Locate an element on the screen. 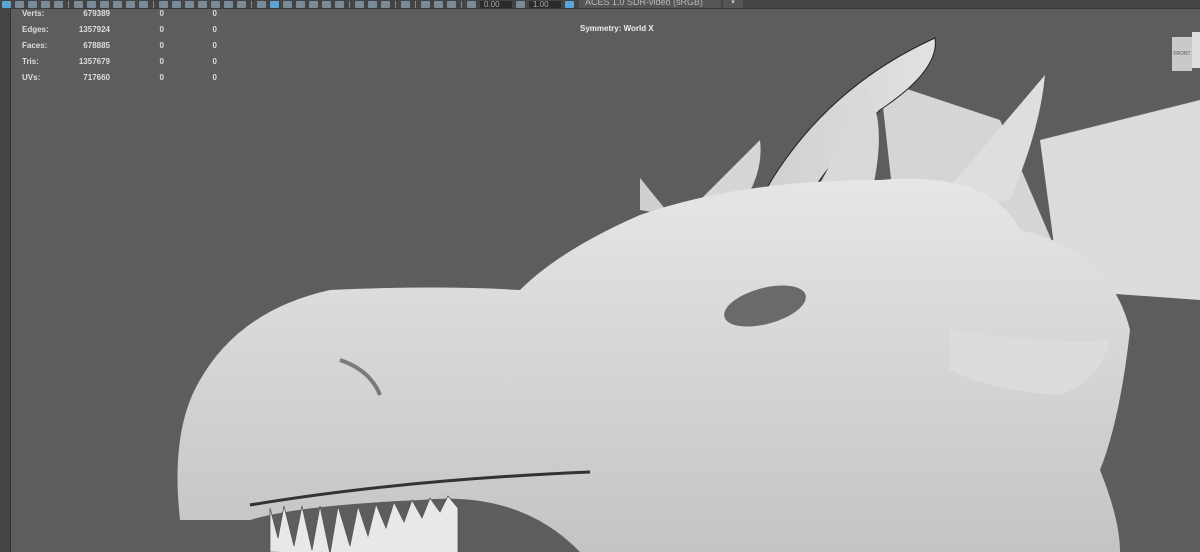 This screenshot has width=1200, height=552. hud-value: 678885 is located at coordinates (96, 45).